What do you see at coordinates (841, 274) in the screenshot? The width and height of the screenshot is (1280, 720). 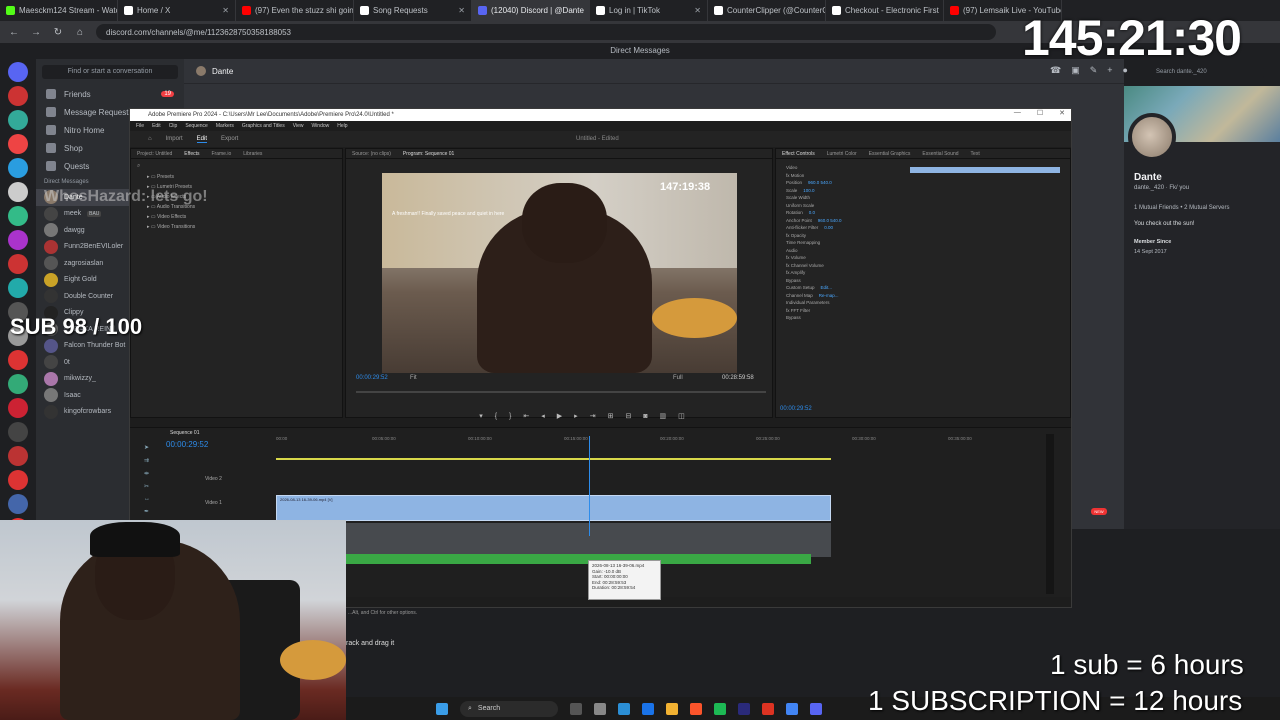 I see `effect-row: fx Amplify` at bounding box center [841, 274].